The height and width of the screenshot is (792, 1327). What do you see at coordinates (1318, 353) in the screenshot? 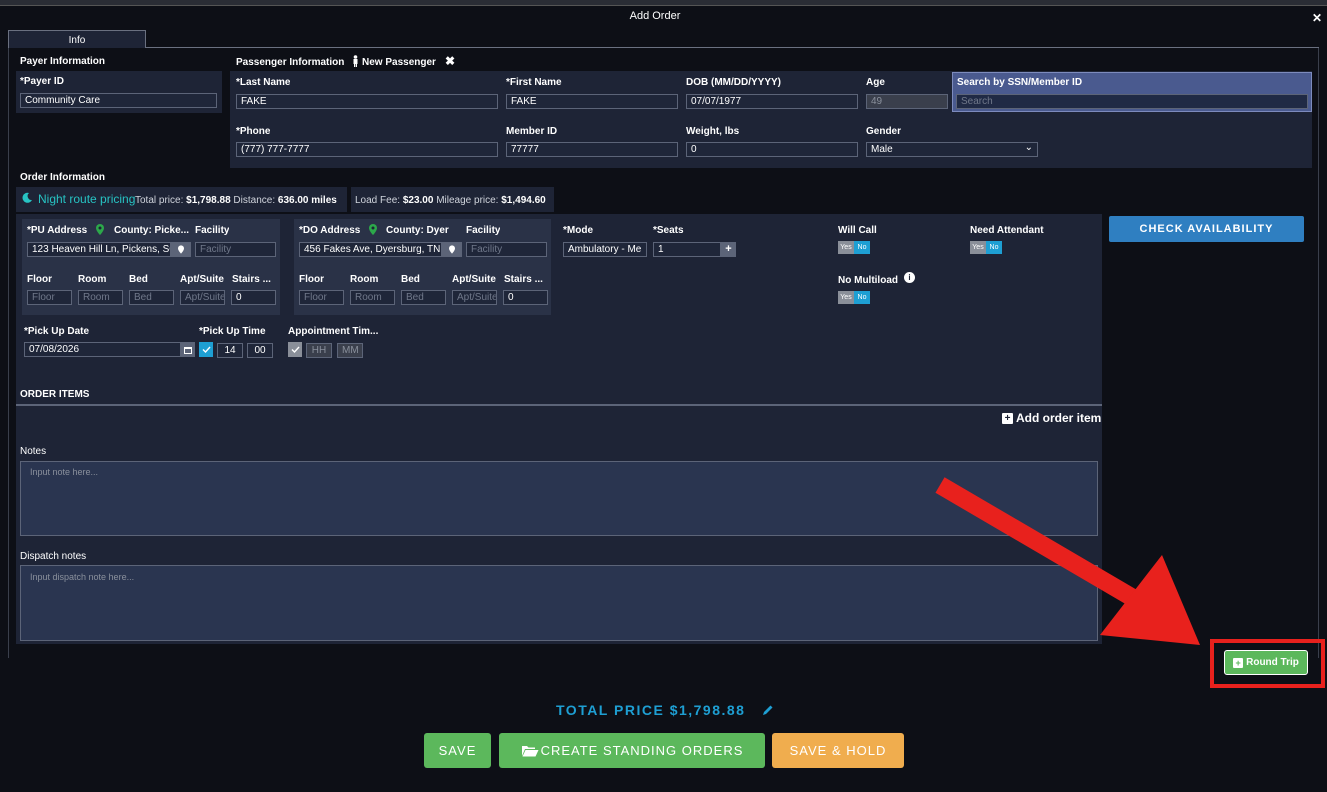
I see `window-frame-right` at bounding box center [1318, 353].